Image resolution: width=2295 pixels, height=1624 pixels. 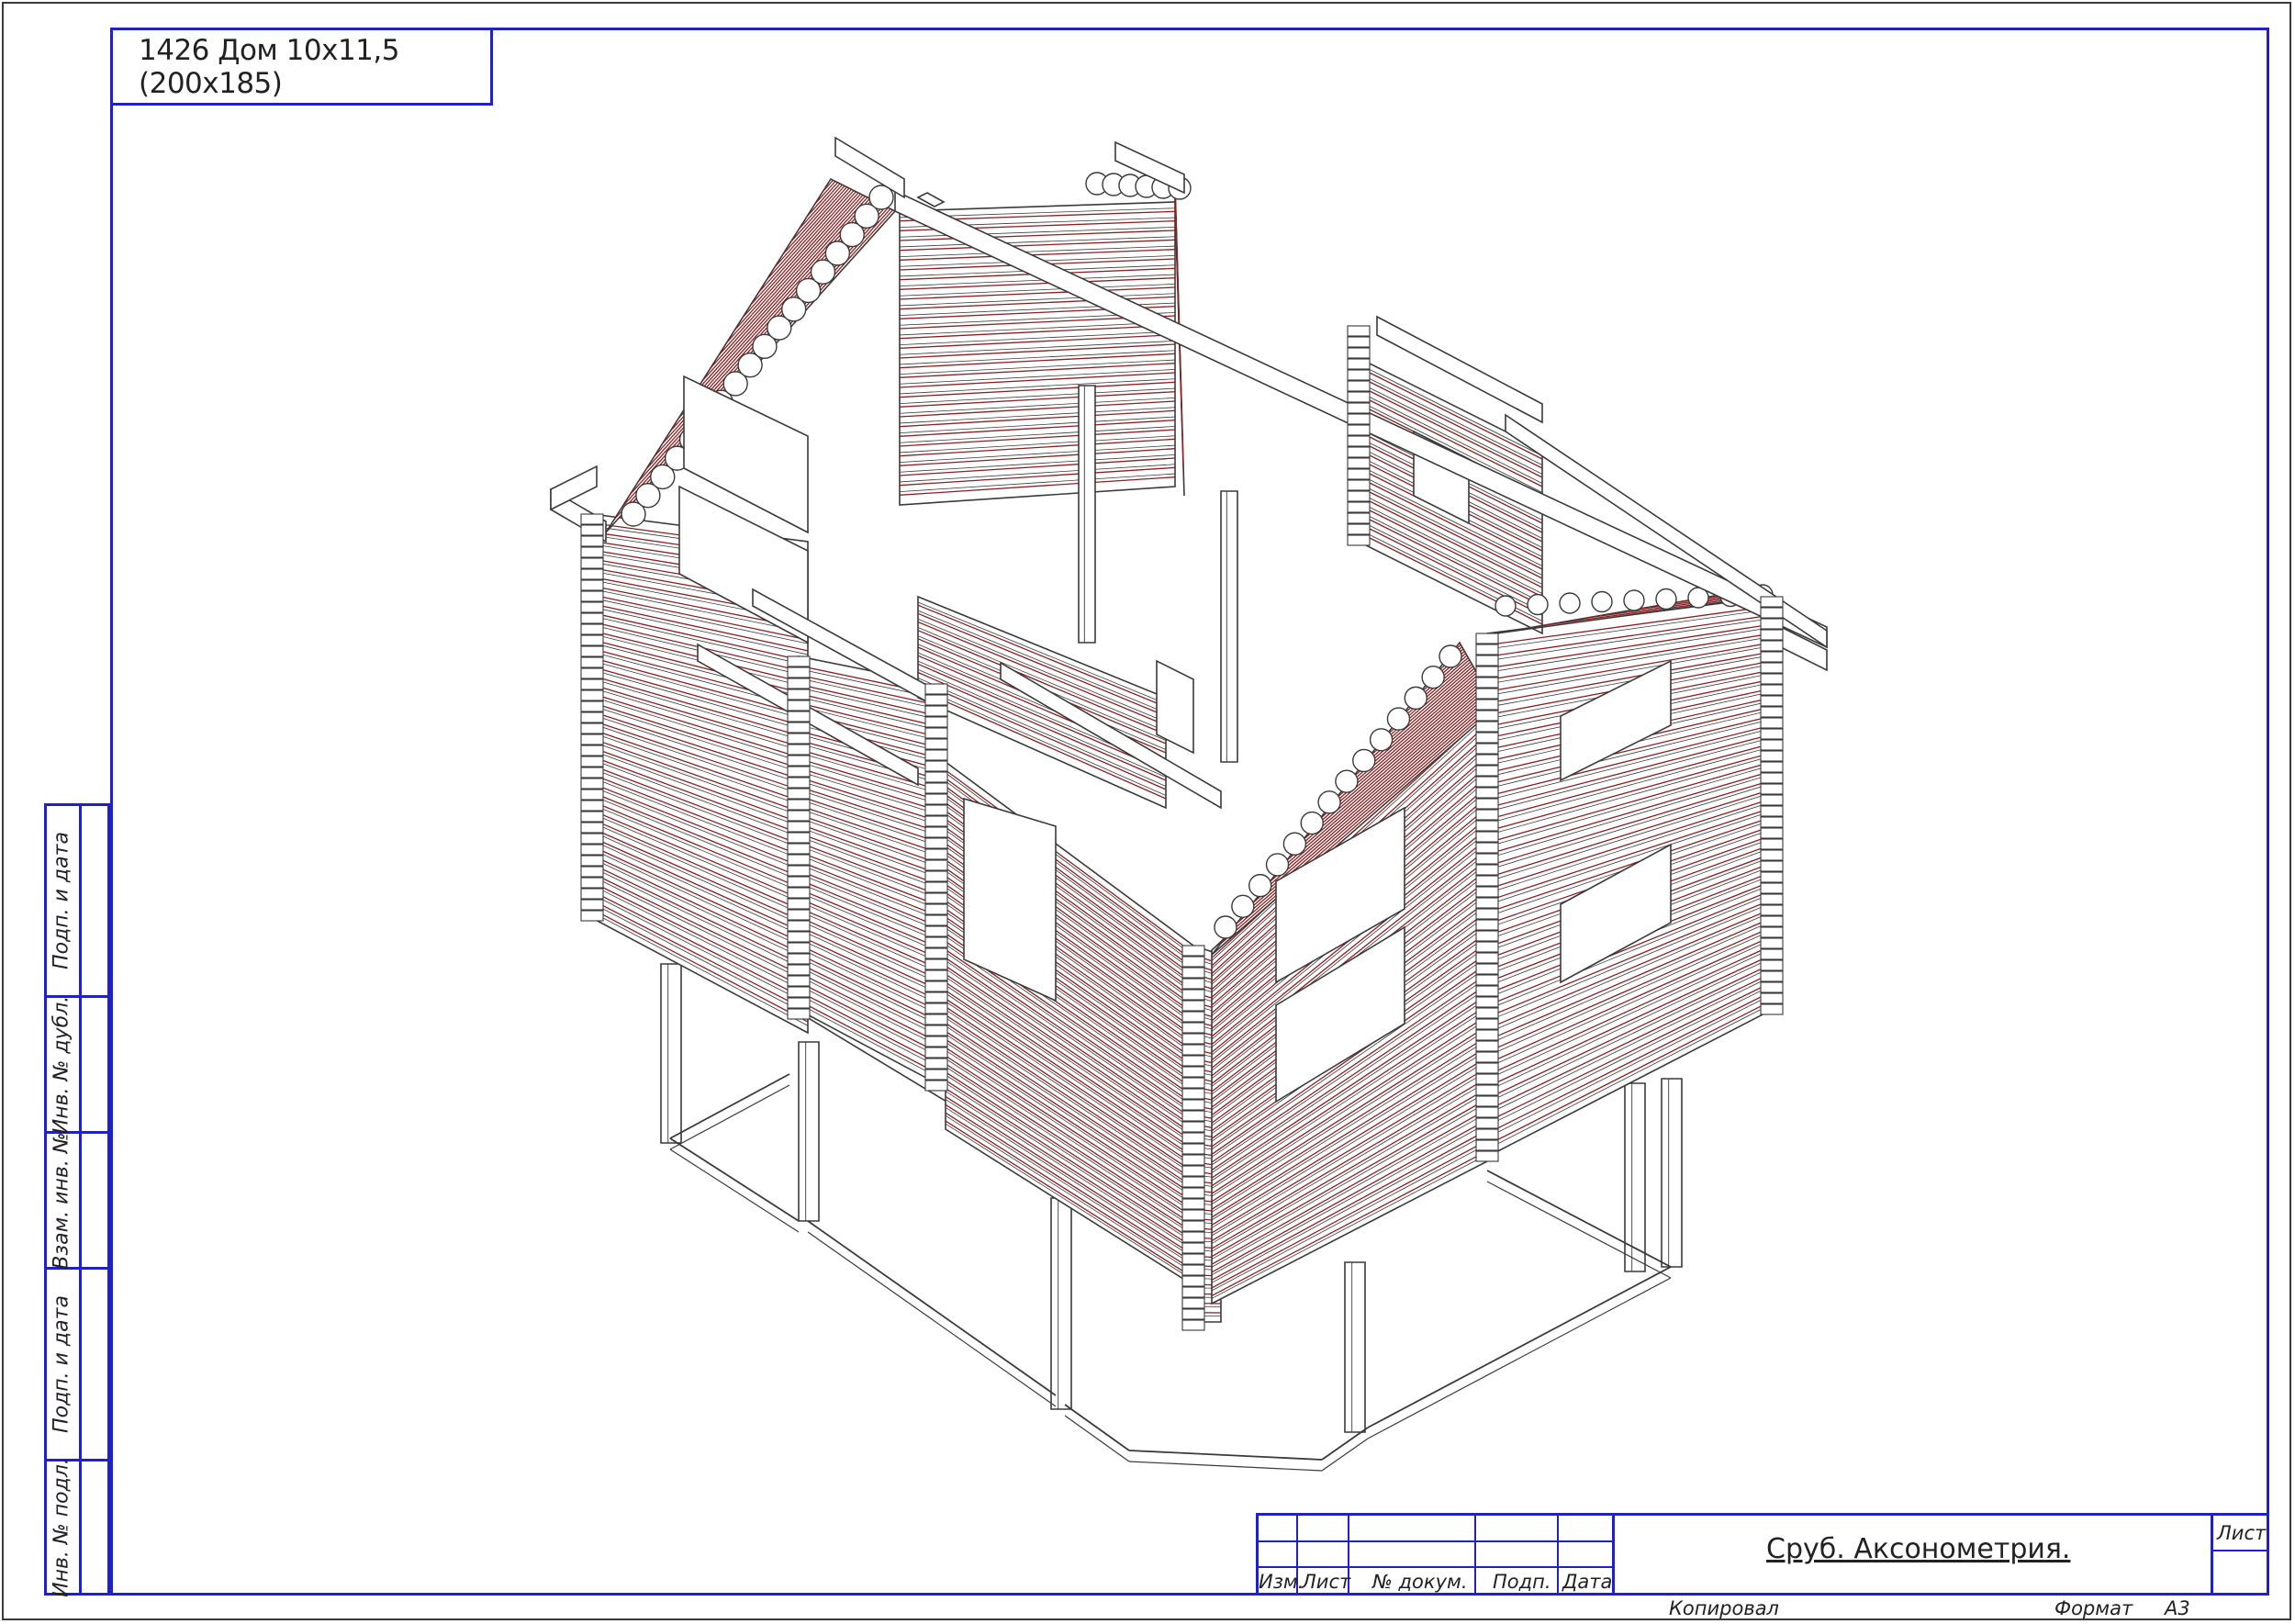 I want to click on log-seam, so click(x=784, y=289).